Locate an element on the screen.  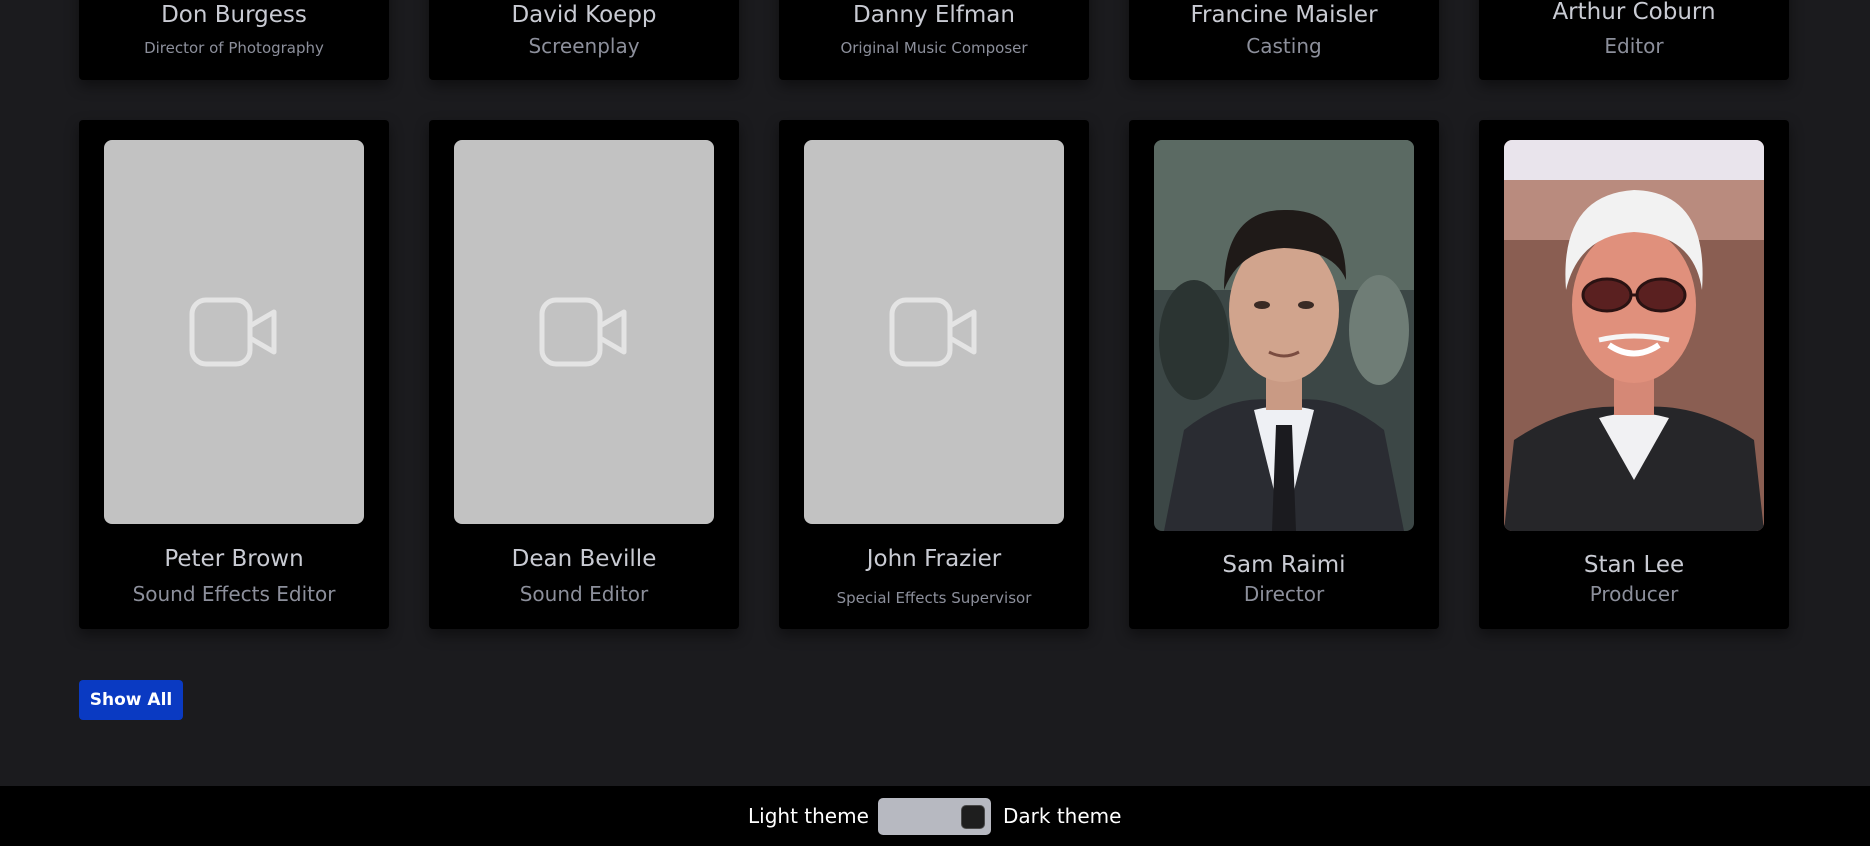
crew-card: Dean Beville Sound Editor is located at coordinates (584, 374).